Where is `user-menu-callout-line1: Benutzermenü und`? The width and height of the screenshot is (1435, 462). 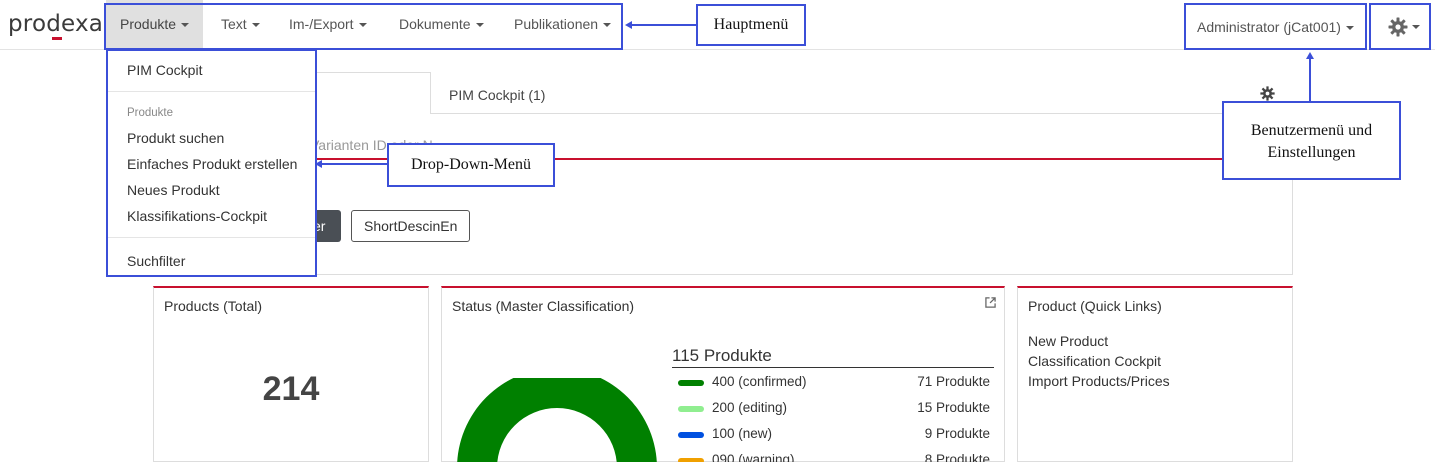 user-menu-callout-line1: Benutzermenü und is located at coordinates (1311, 130).